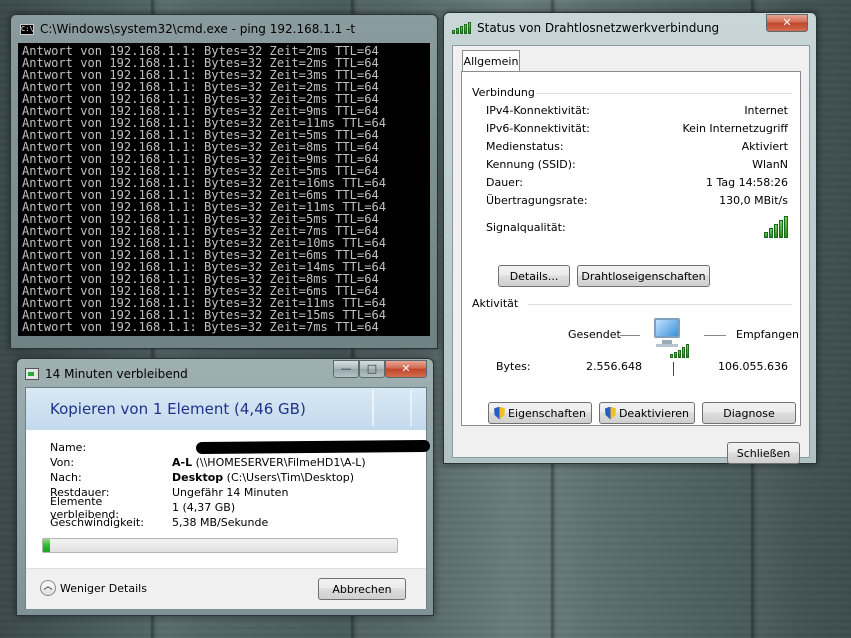  I want to click on disable-button: Deaktivieren, so click(647, 413).